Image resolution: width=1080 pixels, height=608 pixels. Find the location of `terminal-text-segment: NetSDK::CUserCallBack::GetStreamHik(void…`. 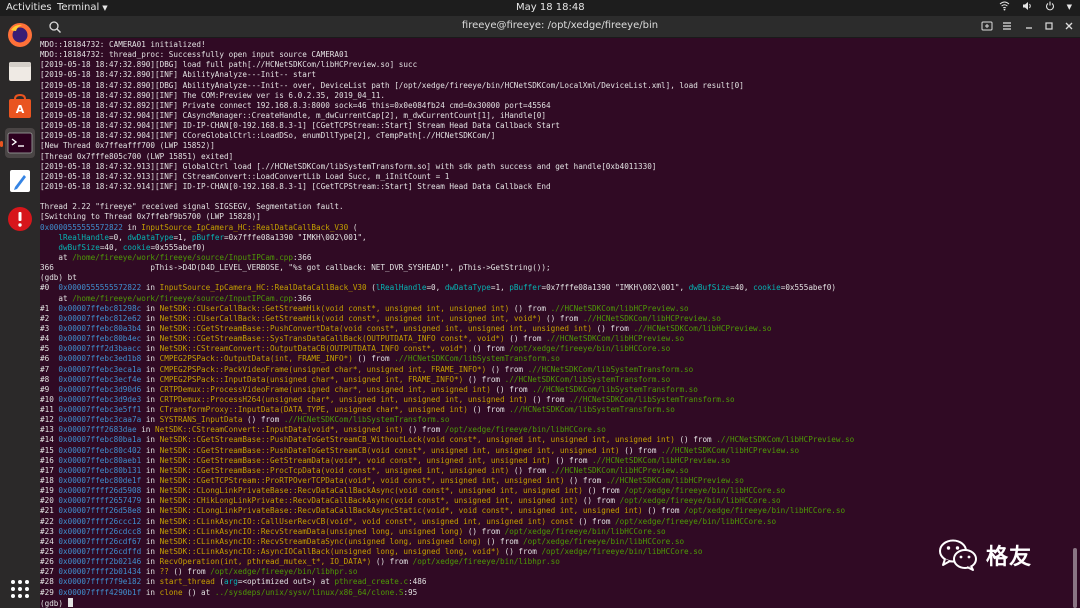

terminal-text-segment: NetSDK::CUserCallBack::GetStreamHik(void… is located at coordinates (350, 318).